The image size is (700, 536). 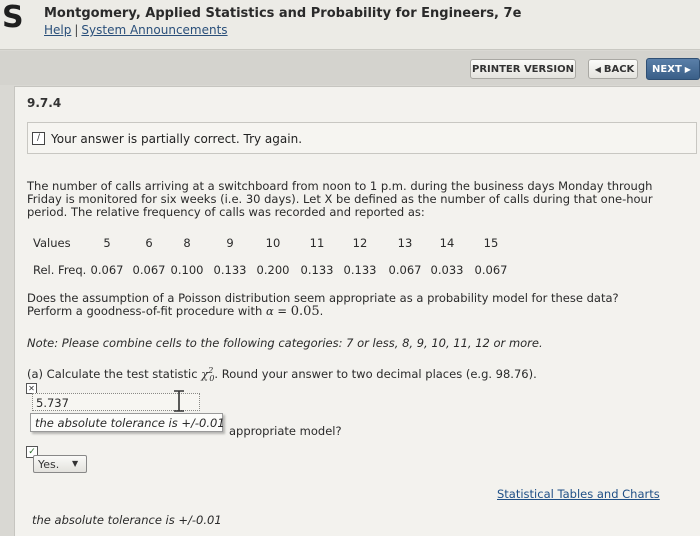 What do you see at coordinates (127, 520) in the screenshot?
I see `tolerance-text: the absolute tolerance is +/-0.01` at bounding box center [127, 520].